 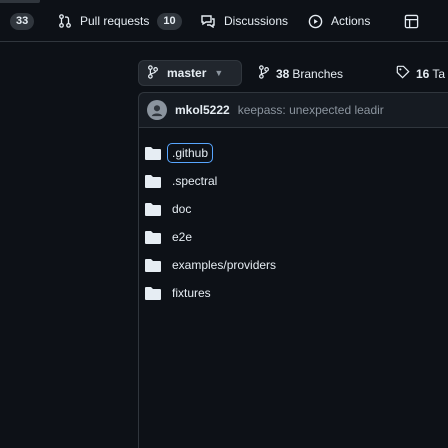 I want to click on file-name-link: e2e, so click(x=182, y=237).